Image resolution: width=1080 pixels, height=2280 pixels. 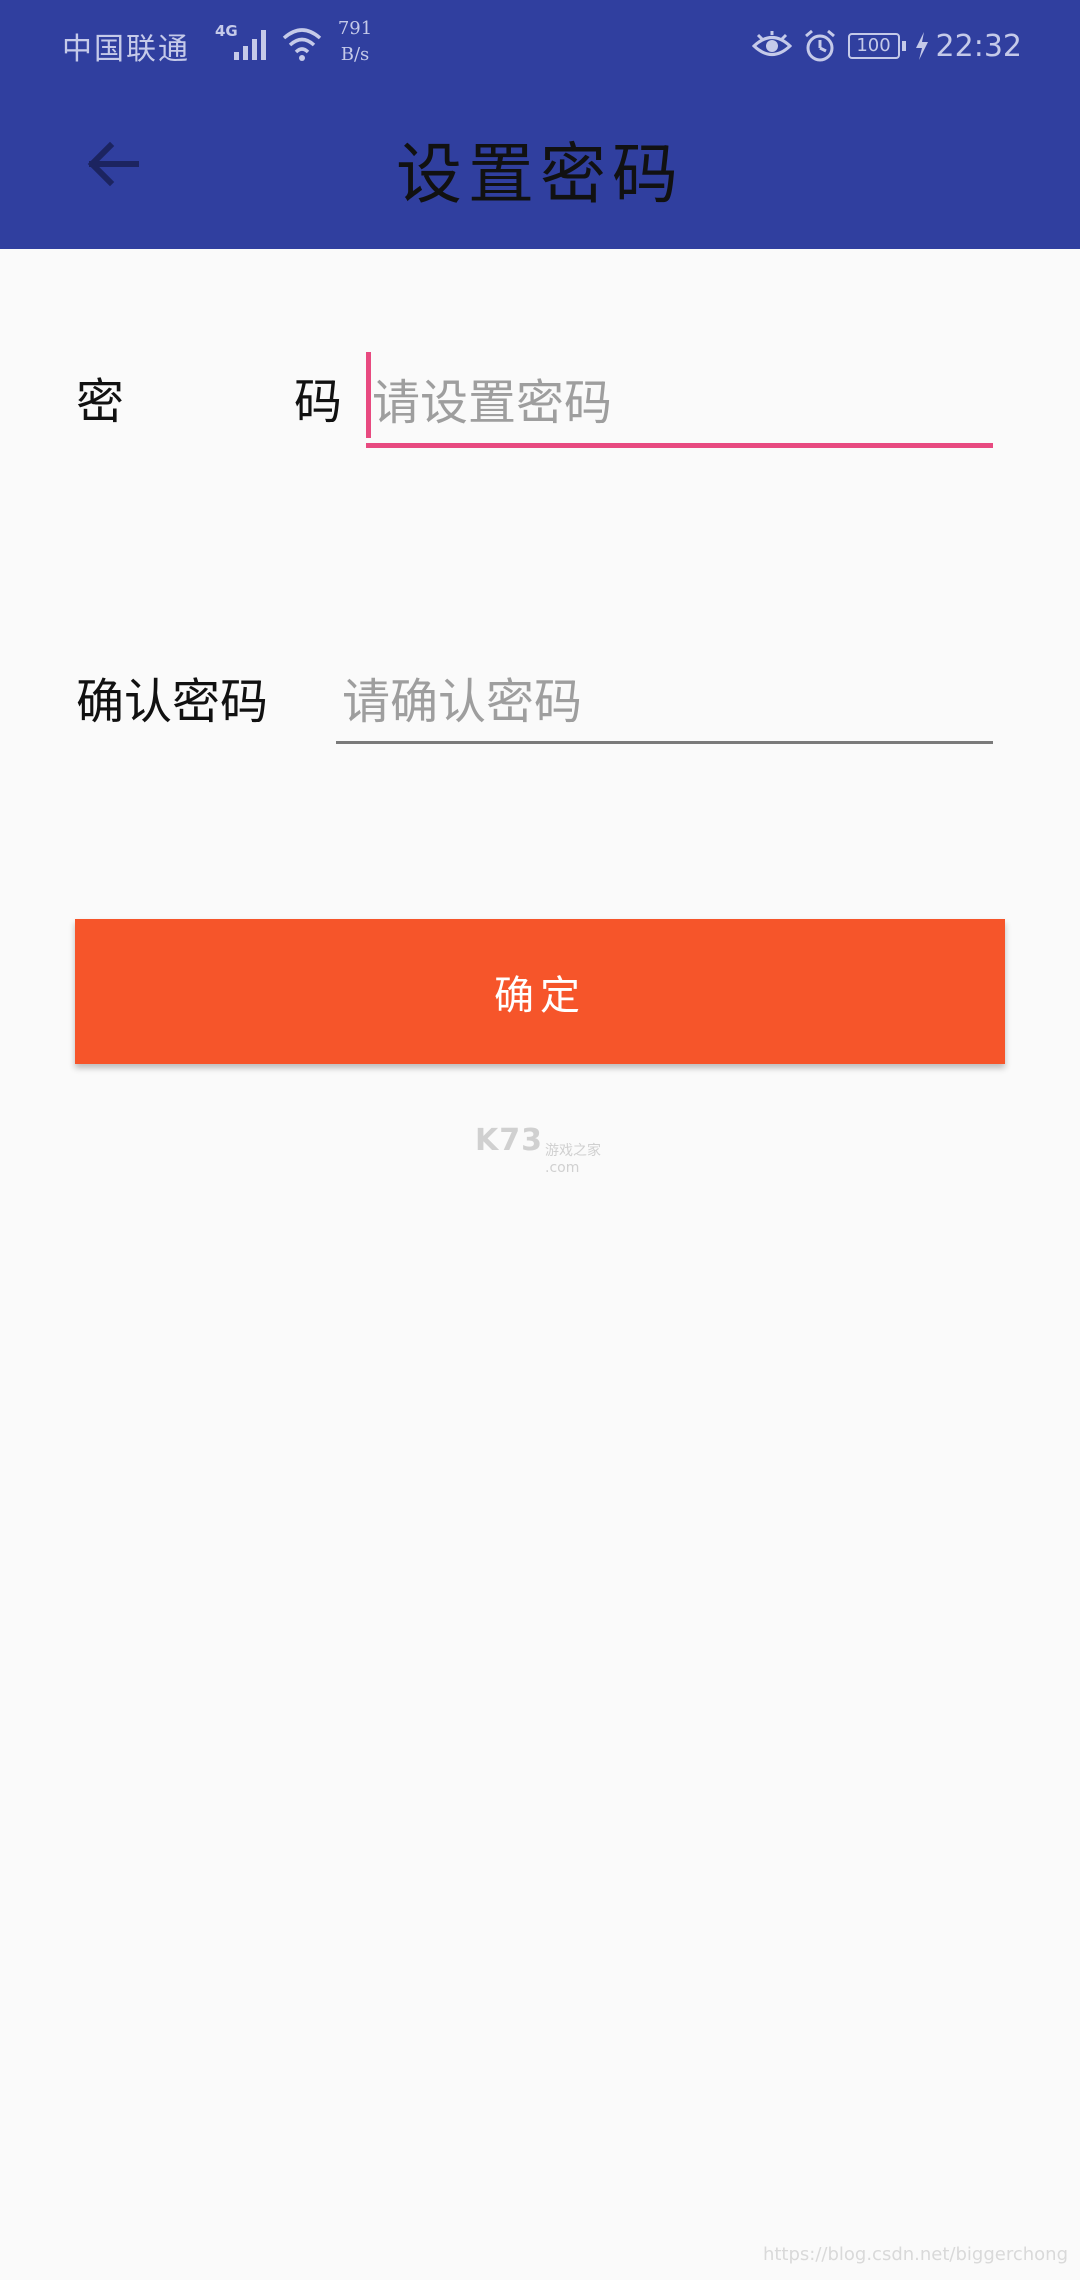 I want to click on wifi-icon, so click(x=302, y=44).